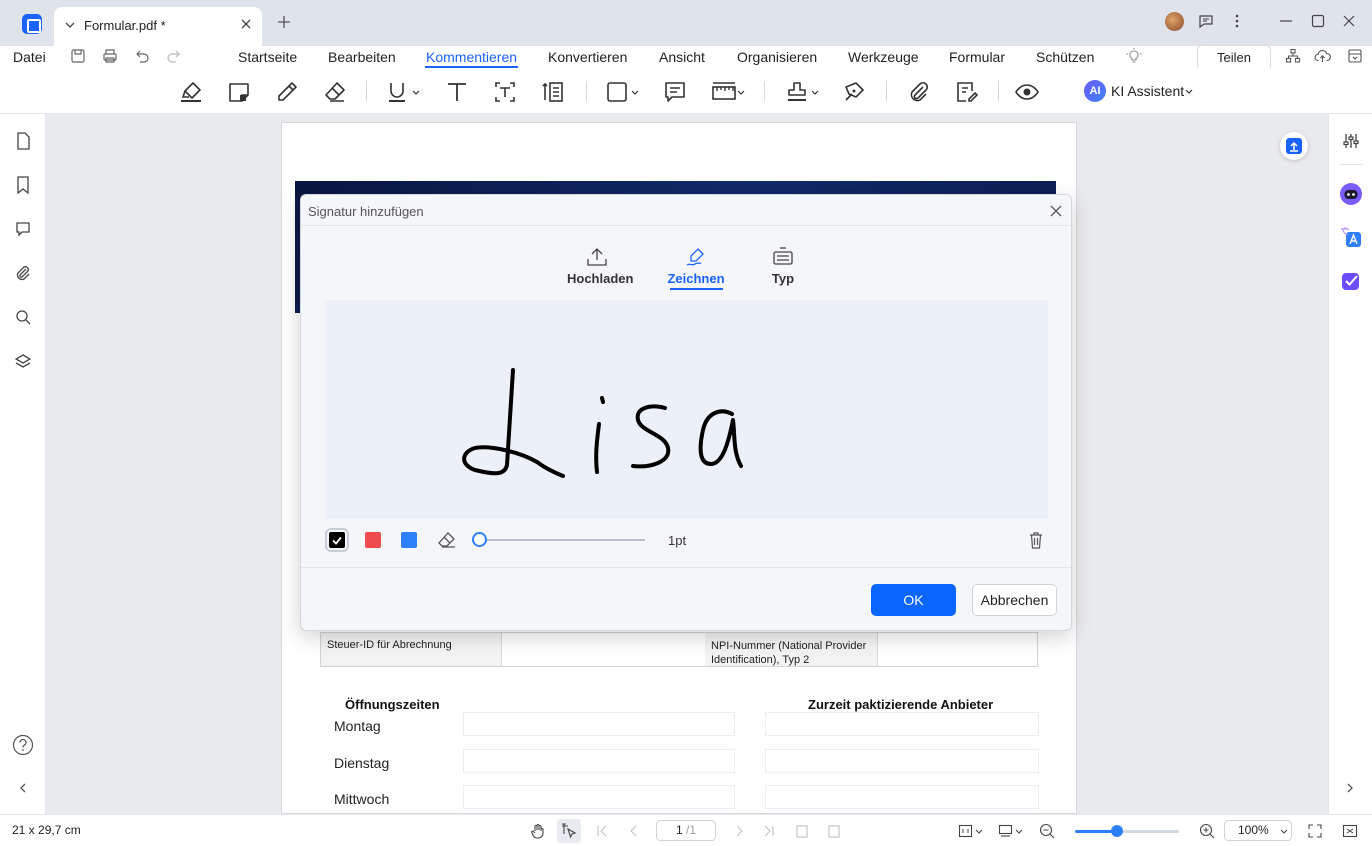 This screenshot has height=846, width=1372. What do you see at coordinates (284, 22) in the screenshot?
I see `new-tab-icon` at bounding box center [284, 22].